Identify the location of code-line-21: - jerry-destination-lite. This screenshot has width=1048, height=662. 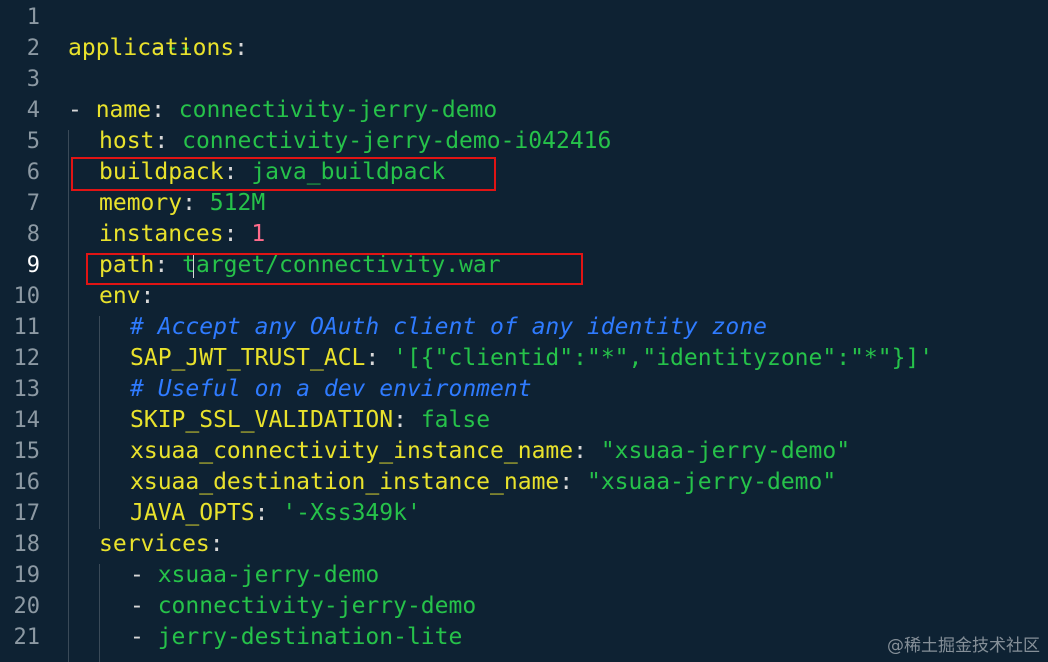
(296, 637).